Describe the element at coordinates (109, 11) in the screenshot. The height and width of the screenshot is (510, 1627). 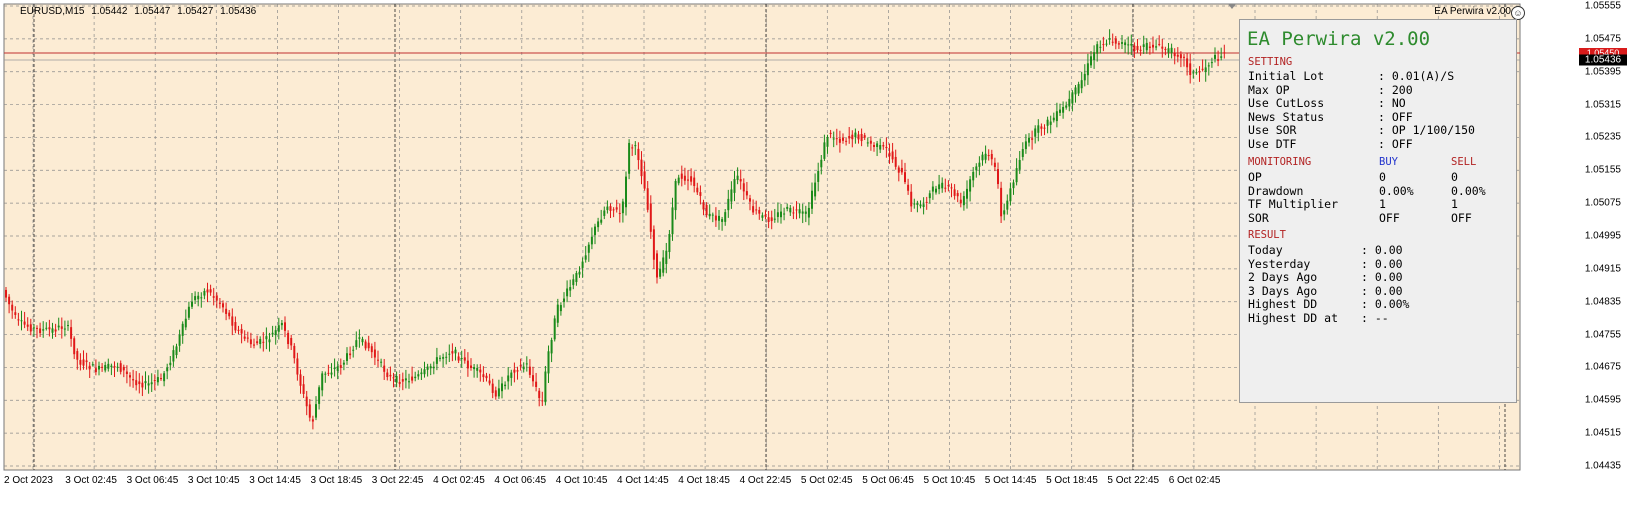
I see `open-price: 1.05442` at that location.